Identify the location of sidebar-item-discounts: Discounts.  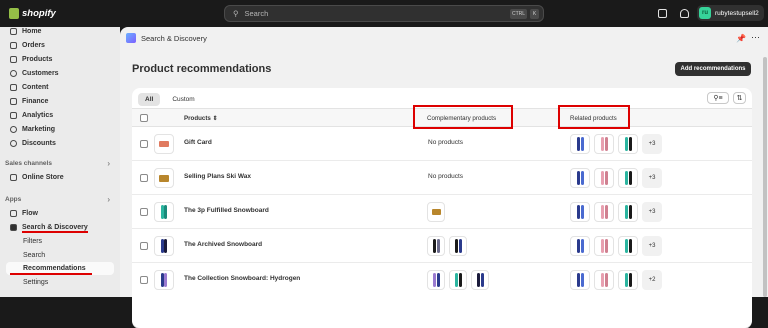
(60, 143).